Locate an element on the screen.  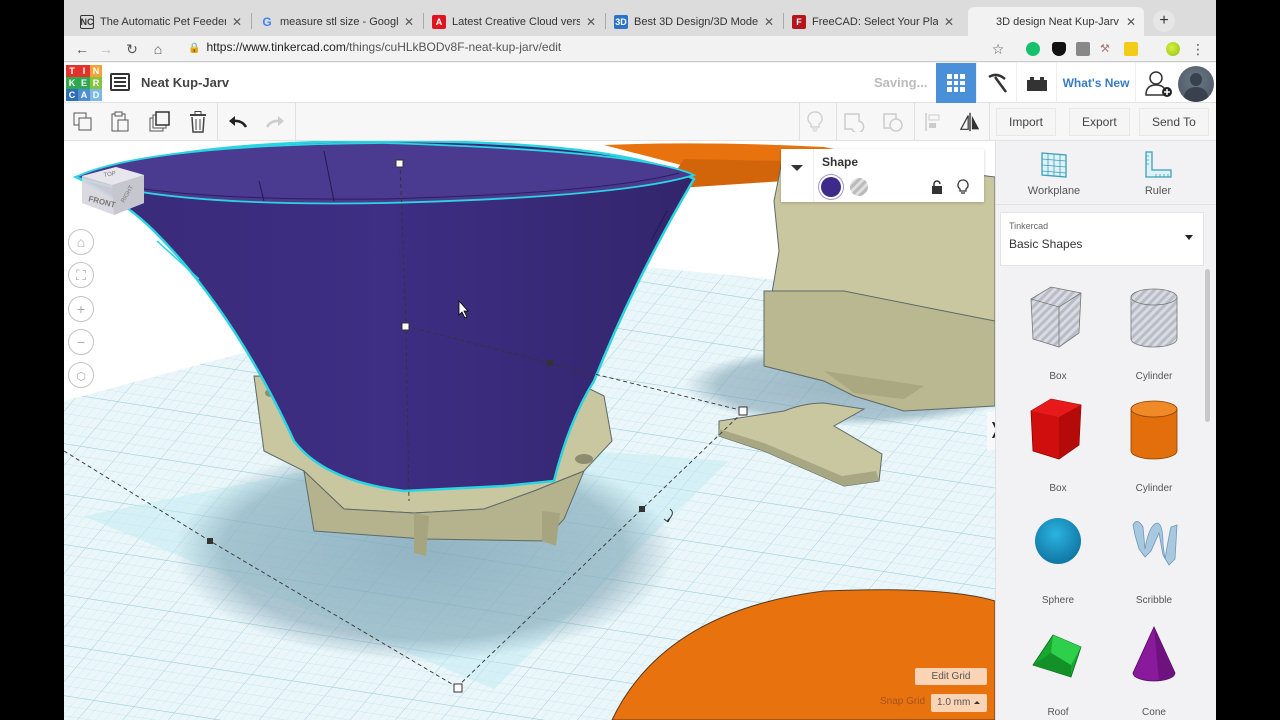
shape-tile-cylinder: Cylinder is located at coordinates (1154, 445).